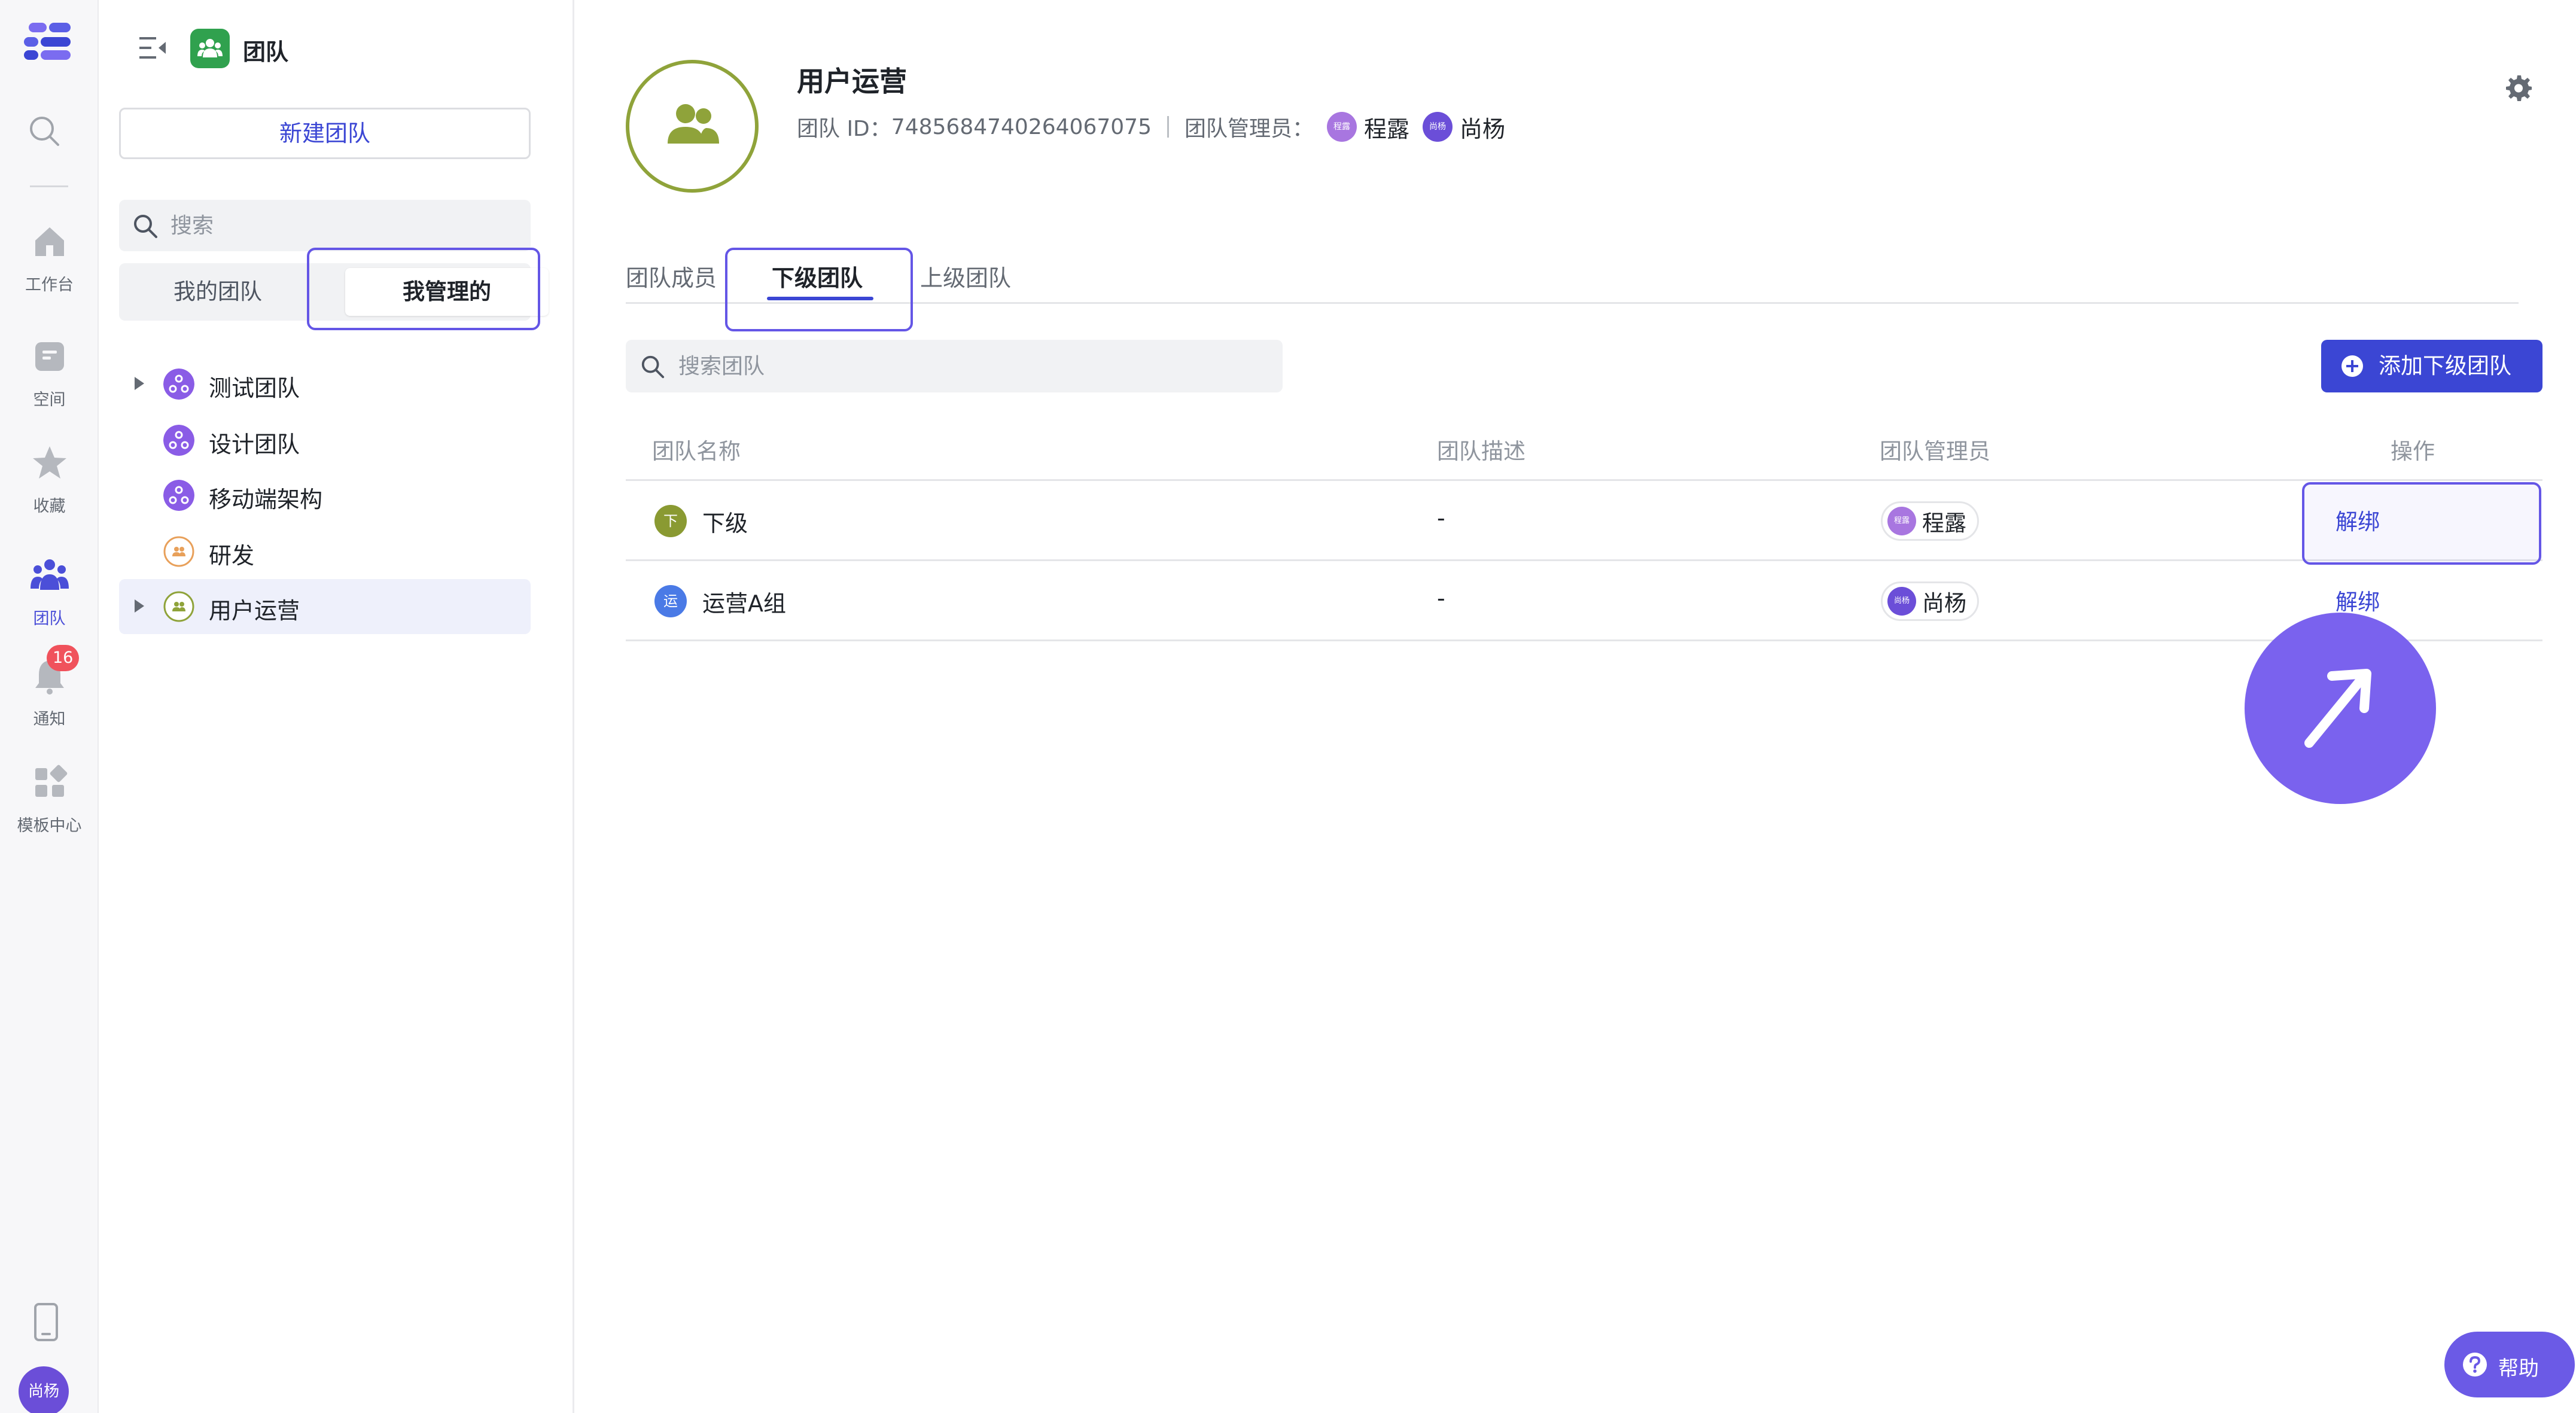  Describe the element at coordinates (1168, 127) in the screenshot. I see `meta-separator` at that location.